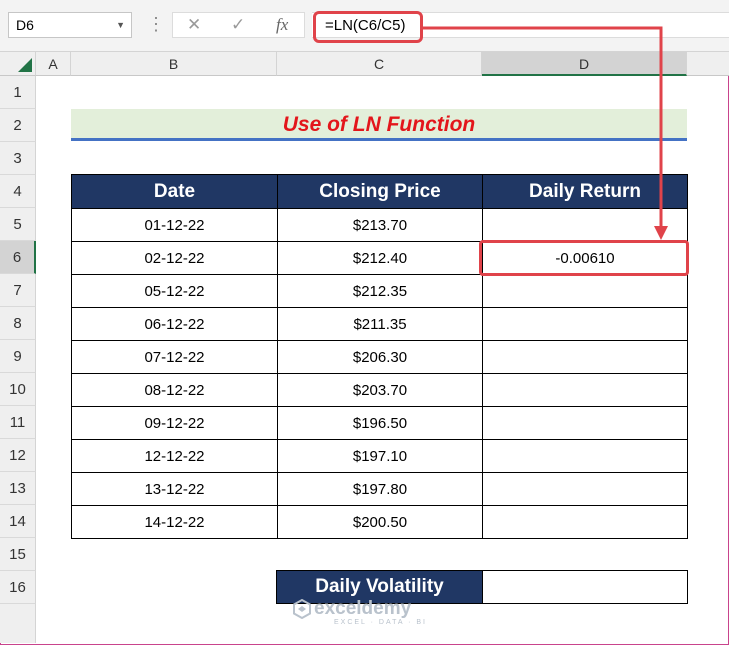 This screenshot has width=729, height=645. What do you see at coordinates (661, 233) in the screenshot?
I see `arrow-head-icon` at bounding box center [661, 233].